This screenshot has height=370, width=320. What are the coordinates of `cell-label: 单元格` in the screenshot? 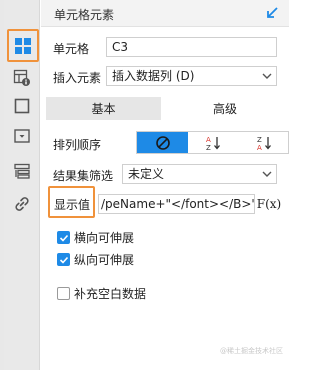 It's located at (71, 49).